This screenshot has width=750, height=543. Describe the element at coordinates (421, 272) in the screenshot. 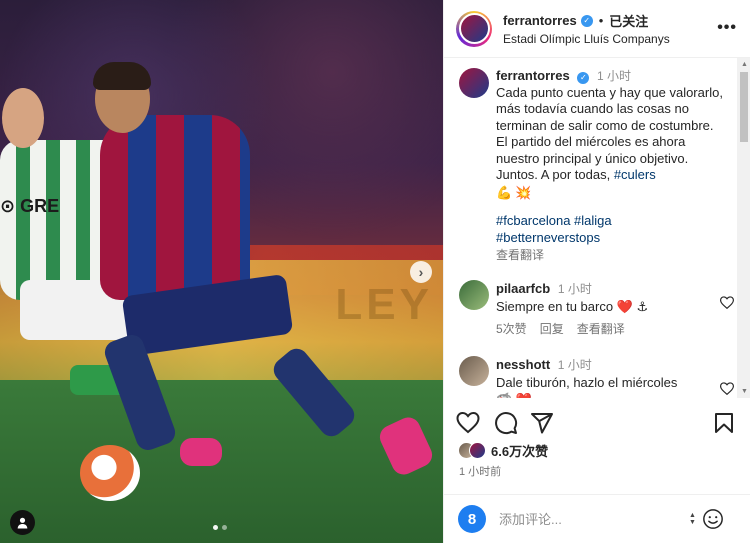

I see `carousel-next-button: ›` at that location.